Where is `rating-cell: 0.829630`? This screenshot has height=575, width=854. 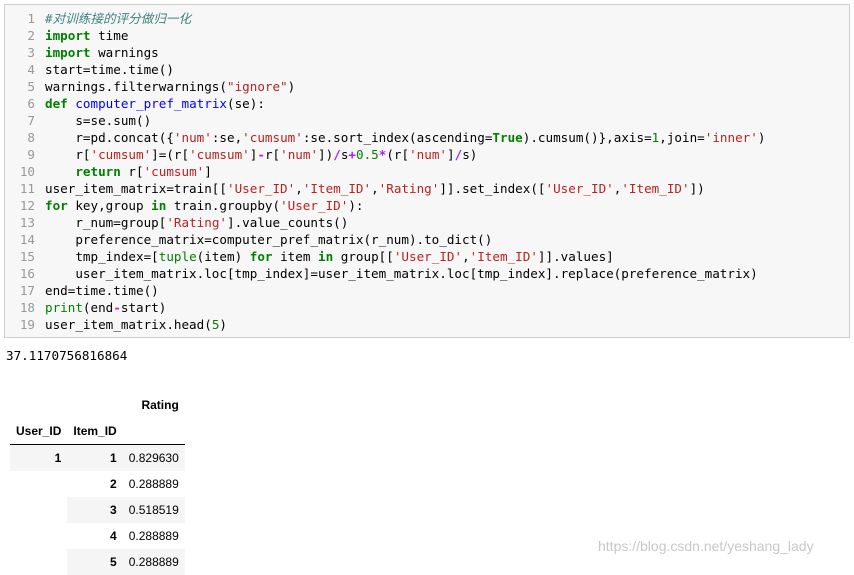 rating-cell: 0.829630 is located at coordinates (153, 457).